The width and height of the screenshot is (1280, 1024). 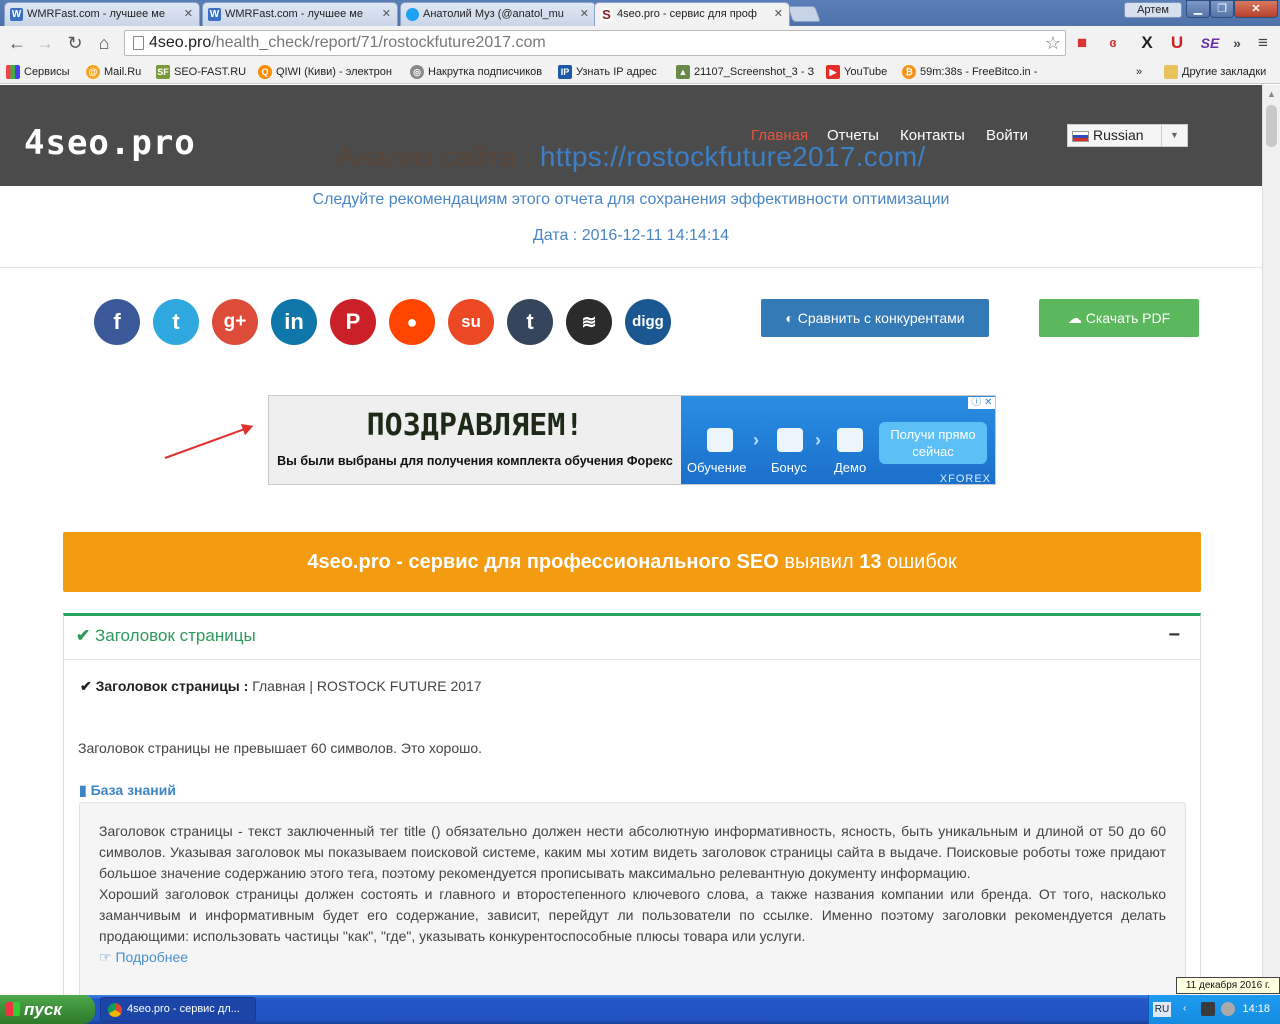 What do you see at coordinates (1256, 9) in the screenshot?
I see `close-window-button: ✕` at bounding box center [1256, 9].